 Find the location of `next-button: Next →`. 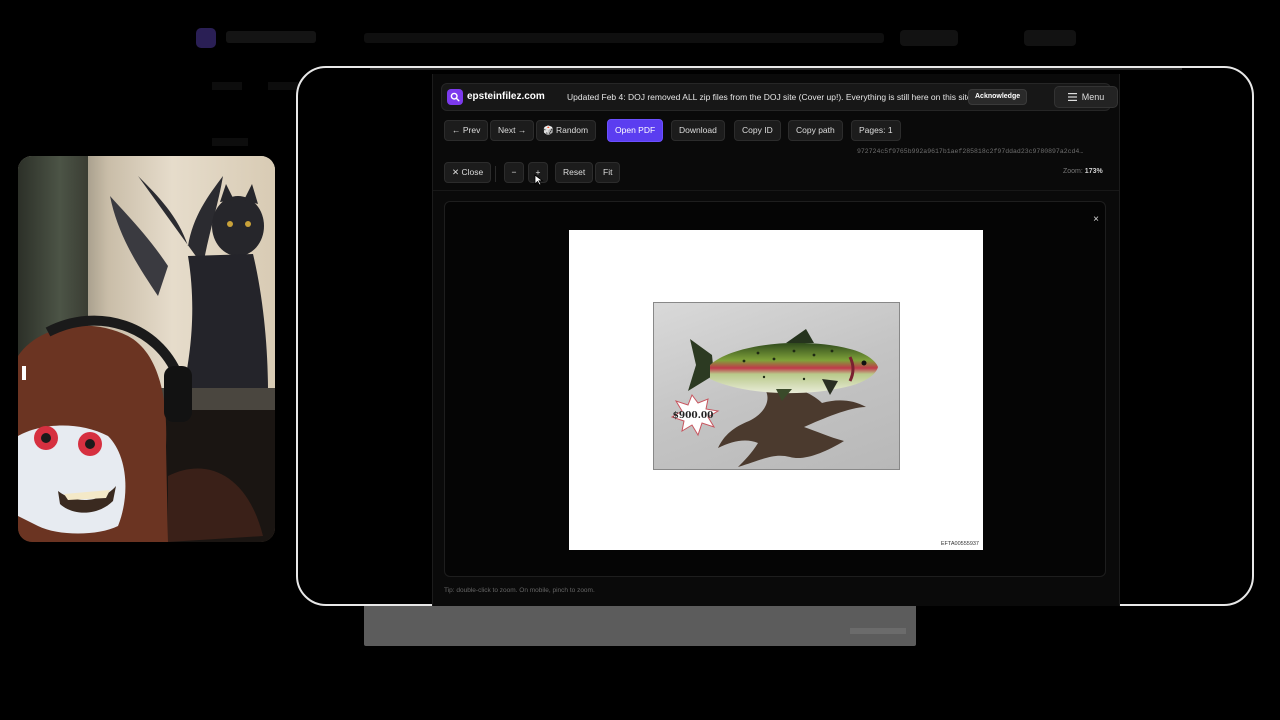

next-button: Next → is located at coordinates (512, 130).